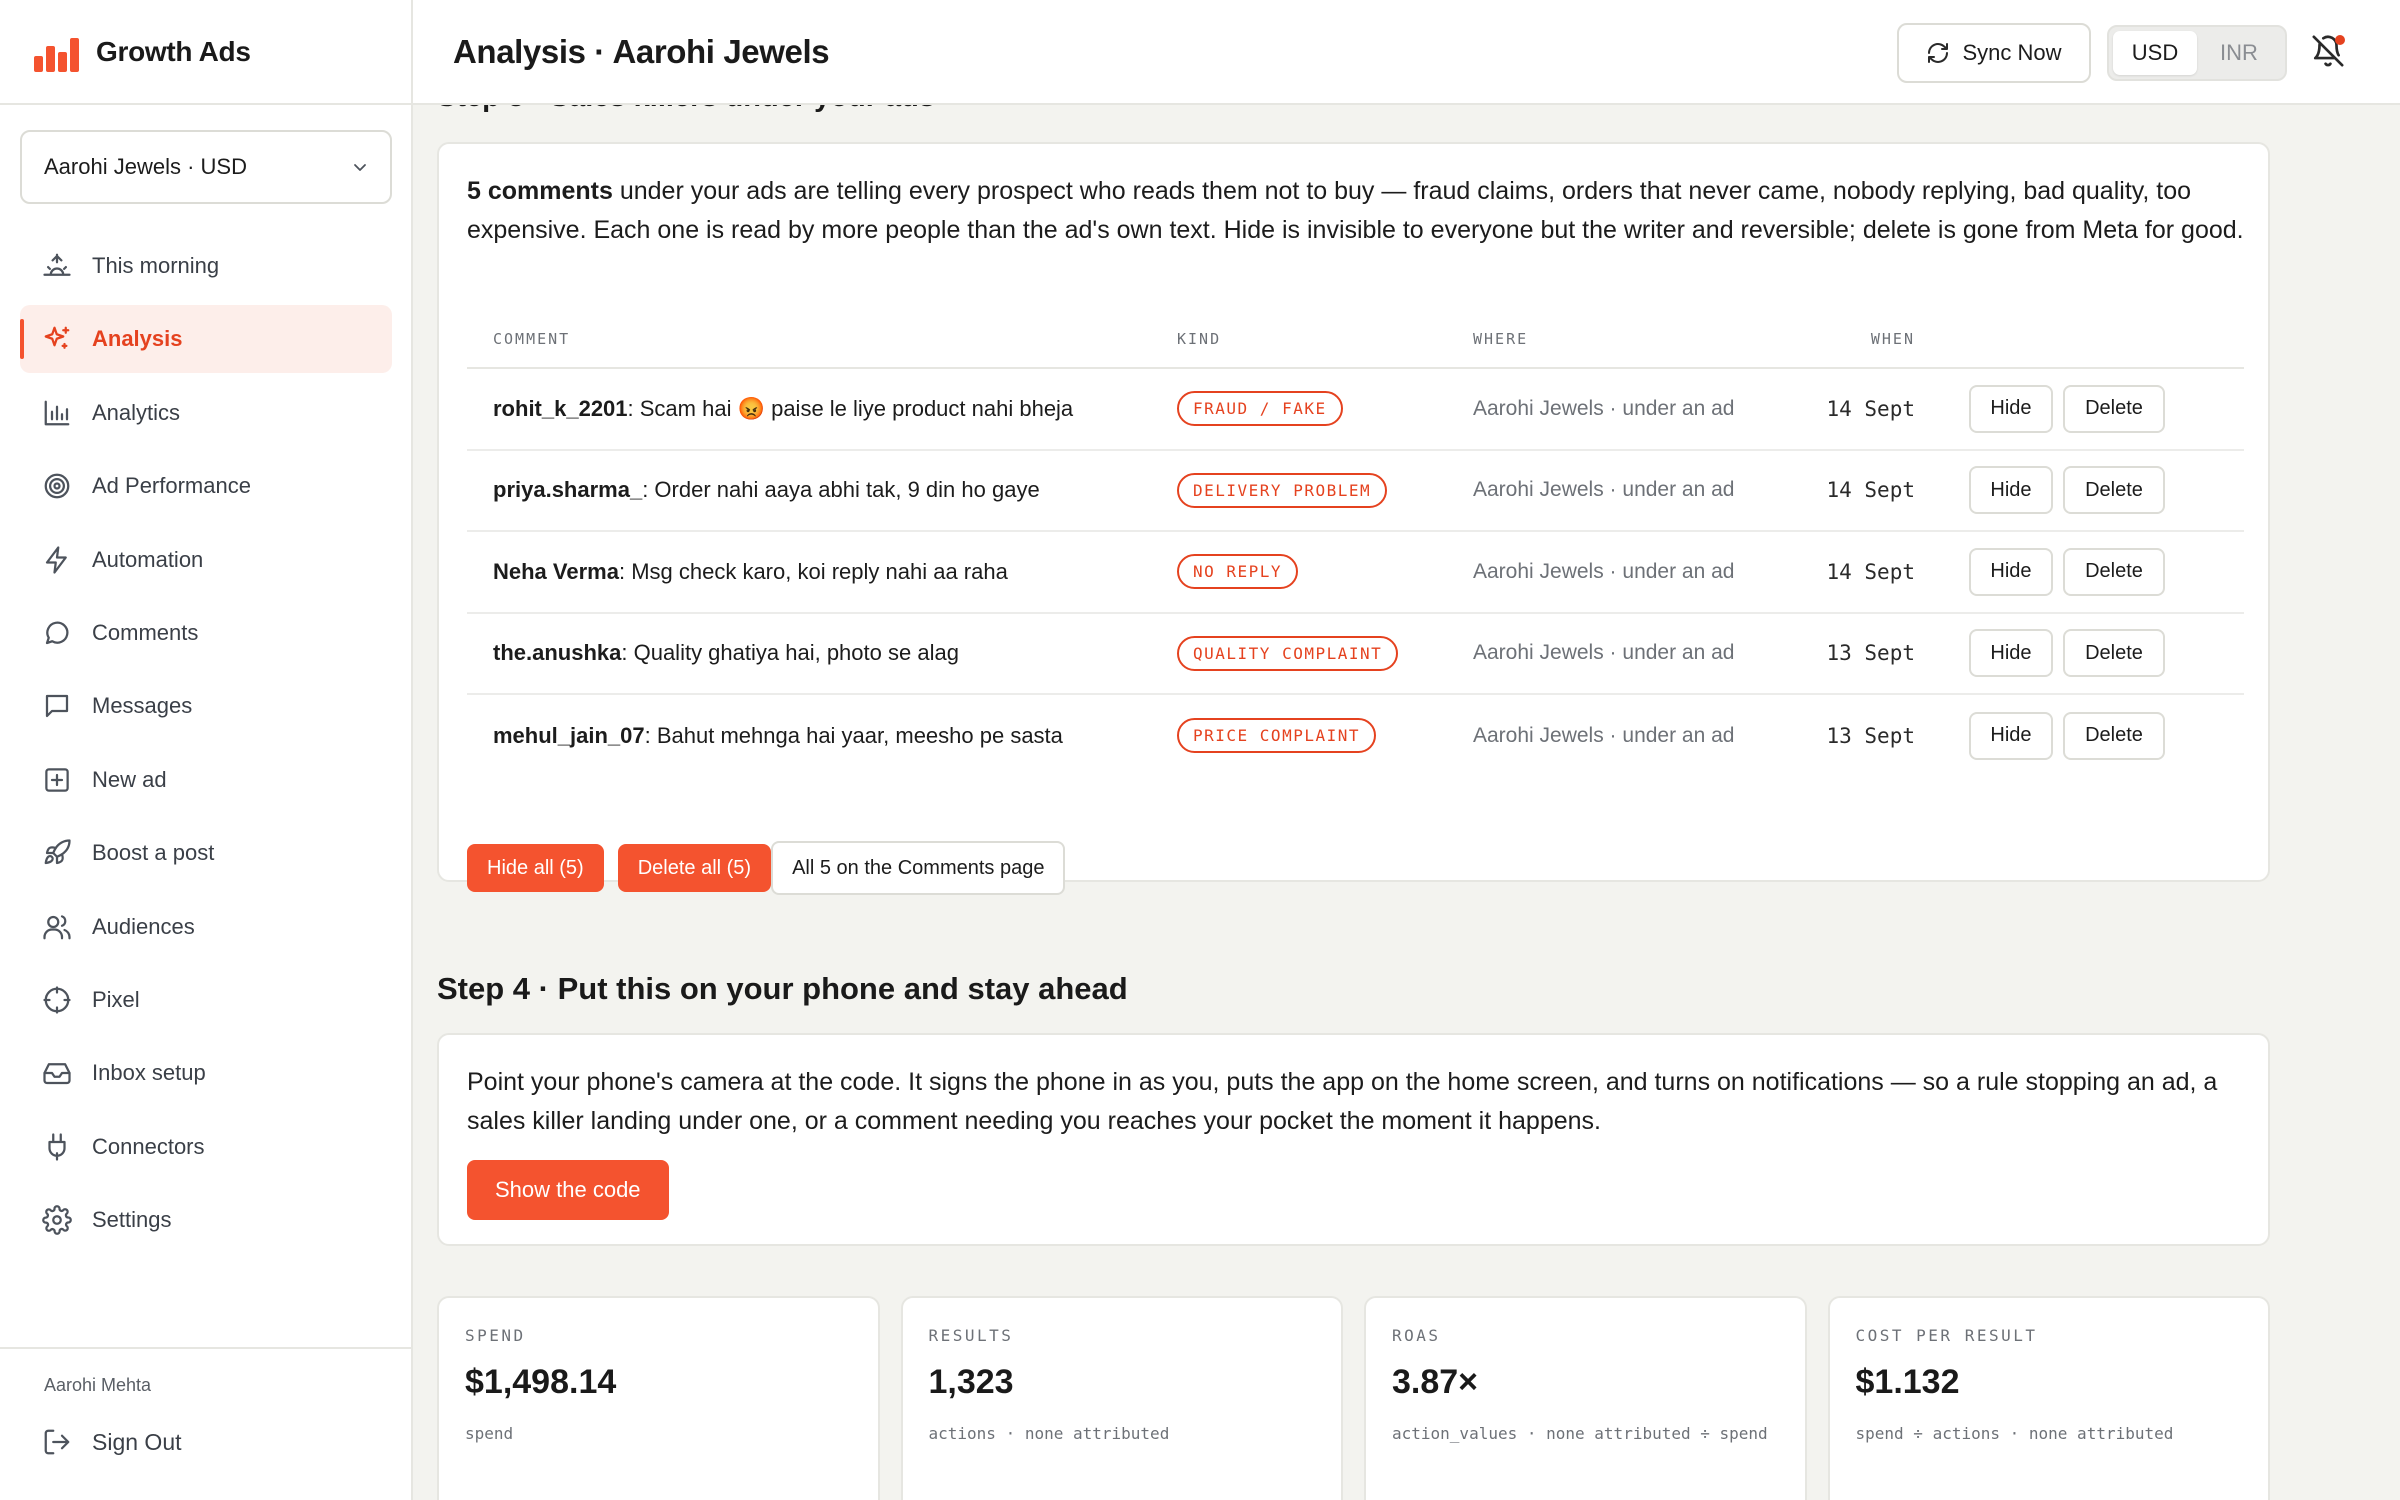 The height and width of the screenshot is (1500, 2400). What do you see at coordinates (1276, 736) in the screenshot?
I see `kind-badge: PRICE COMPLAINT` at bounding box center [1276, 736].